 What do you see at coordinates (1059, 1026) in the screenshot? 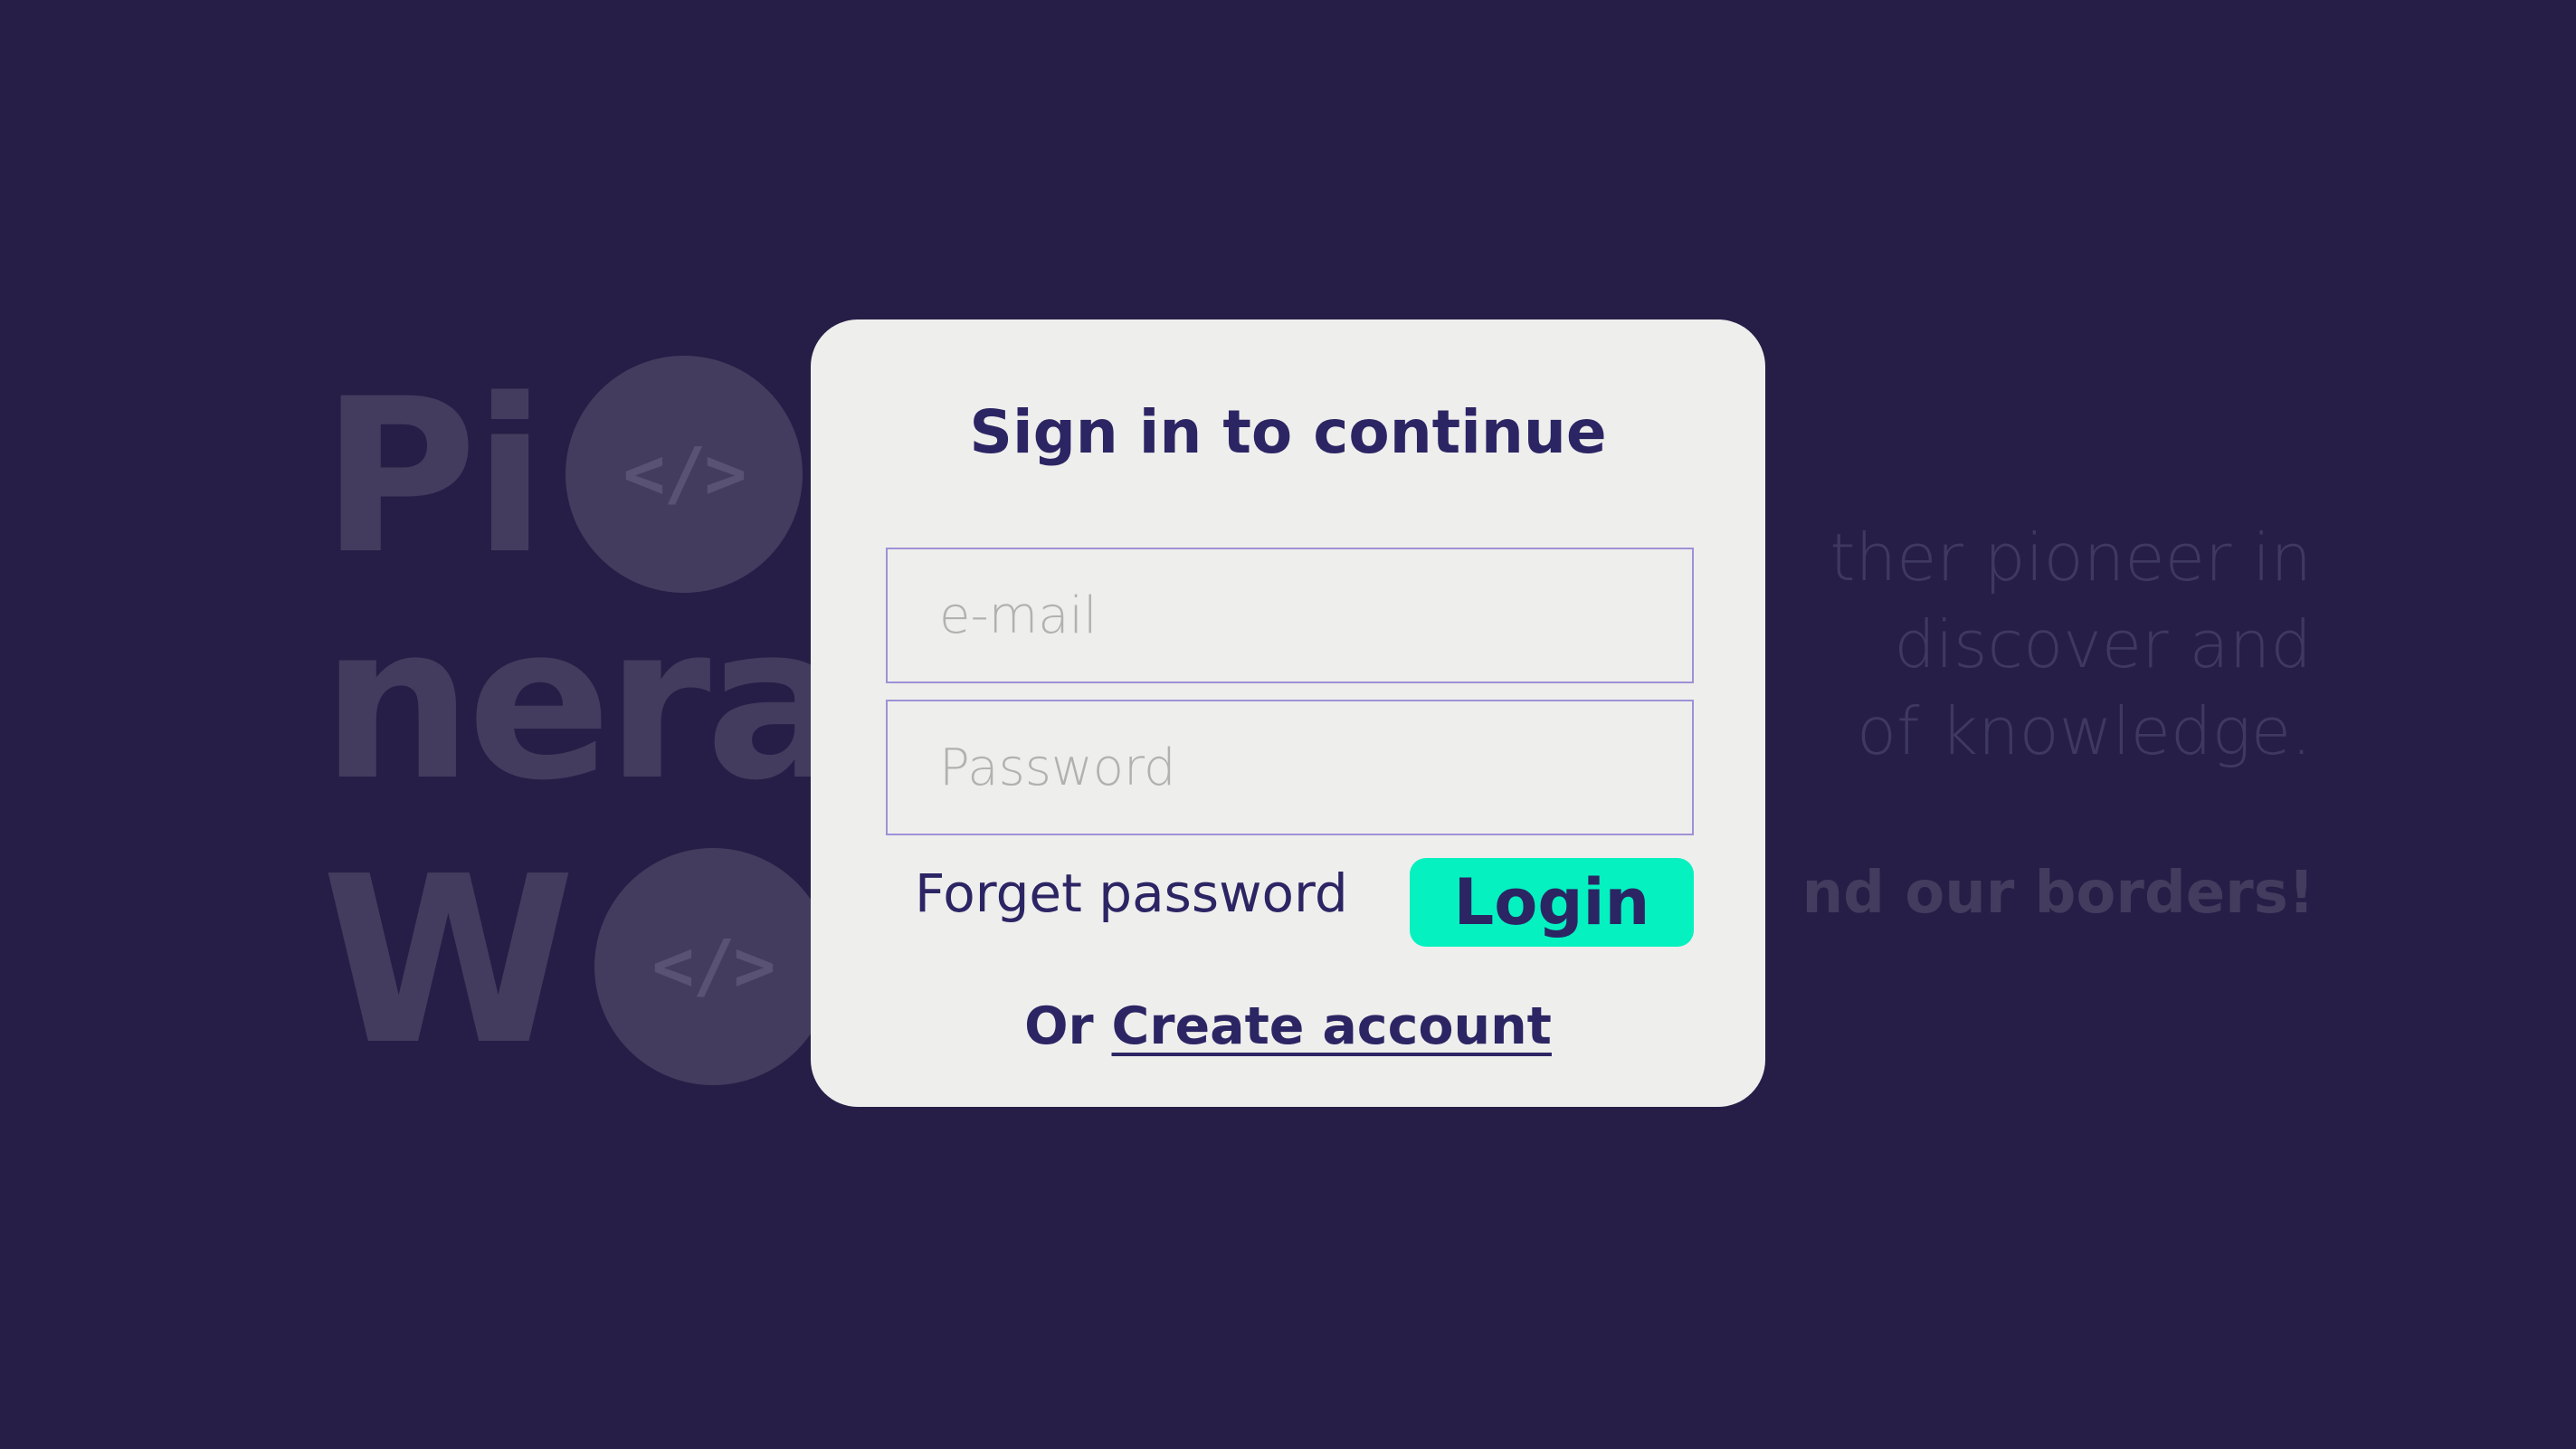
I see `or-label: Or` at bounding box center [1059, 1026].